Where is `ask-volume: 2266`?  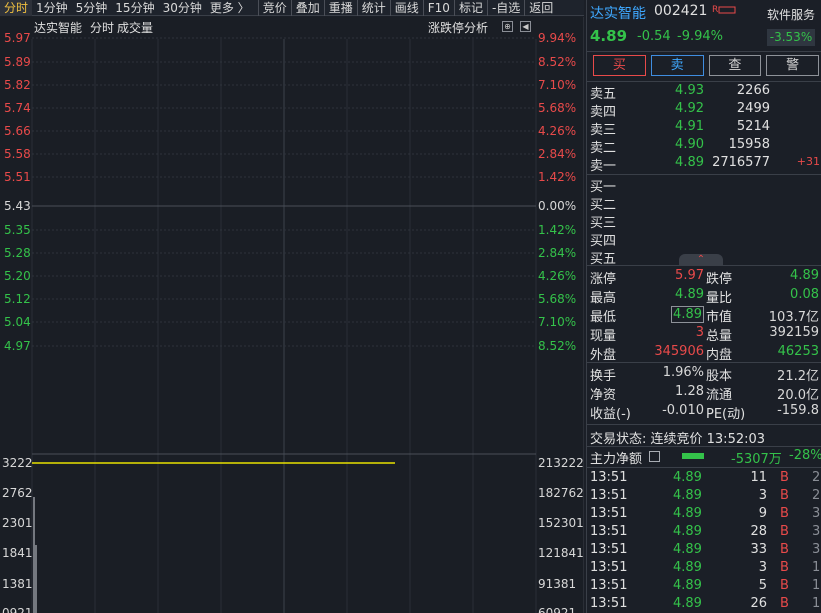
ask-volume: 2266 is located at coordinates (753, 90).